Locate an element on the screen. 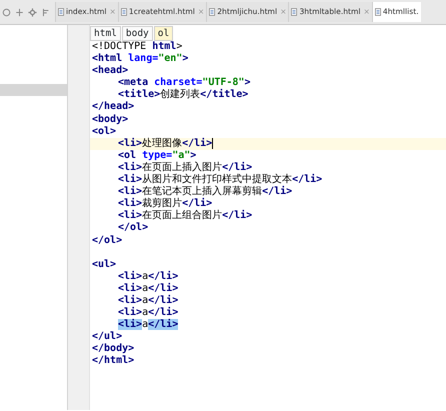  code-line: <body> is located at coordinates (110, 119).